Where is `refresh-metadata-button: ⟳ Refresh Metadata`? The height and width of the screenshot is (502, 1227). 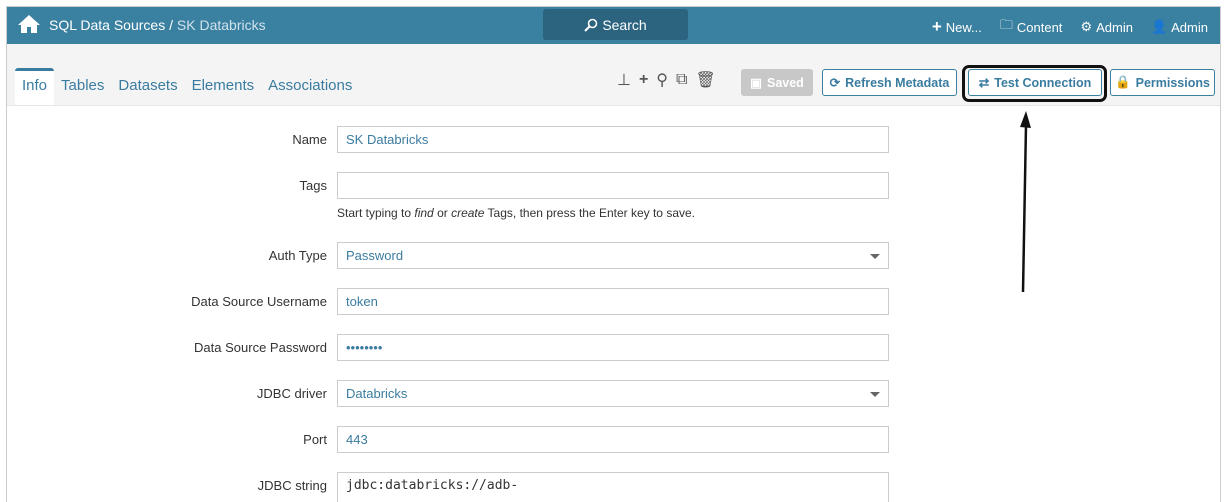 refresh-metadata-button: ⟳ Refresh Metadata is located at coordinates (889, 82).